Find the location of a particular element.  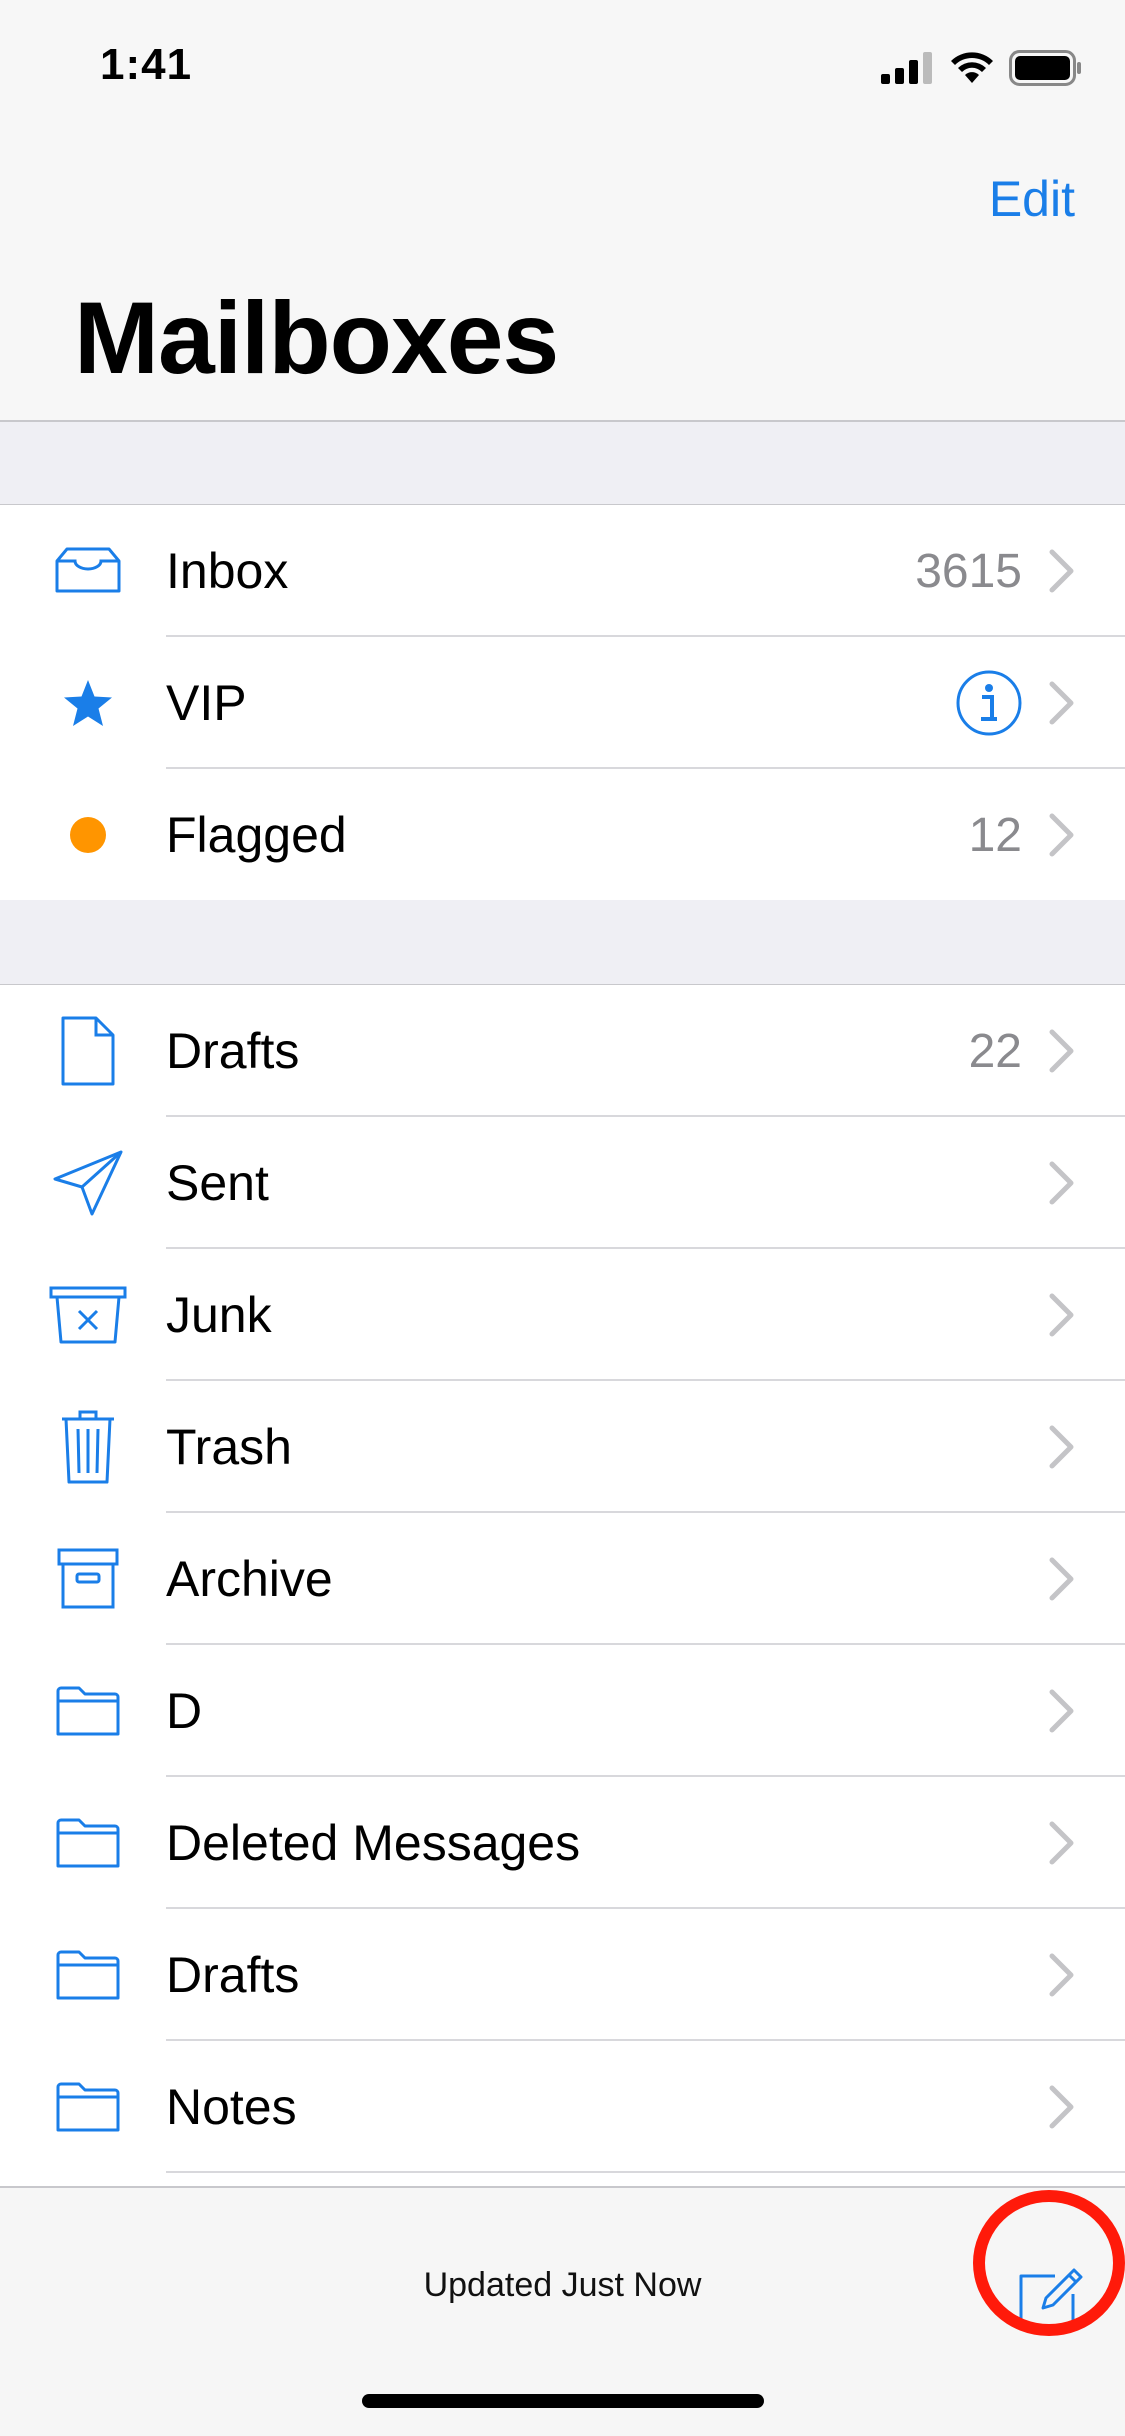

junk-bin-icon is located at coordinates (88, 1315).